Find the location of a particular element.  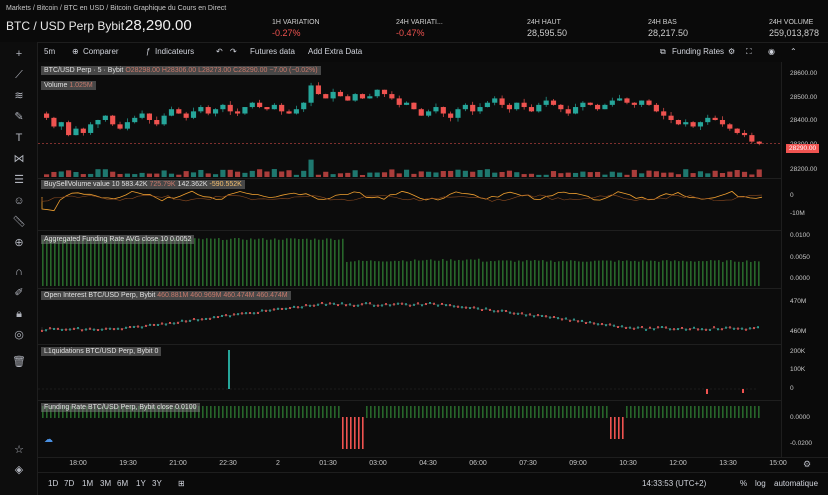

trash-icon: 🗑︎ is located at coordinates (19, 362).